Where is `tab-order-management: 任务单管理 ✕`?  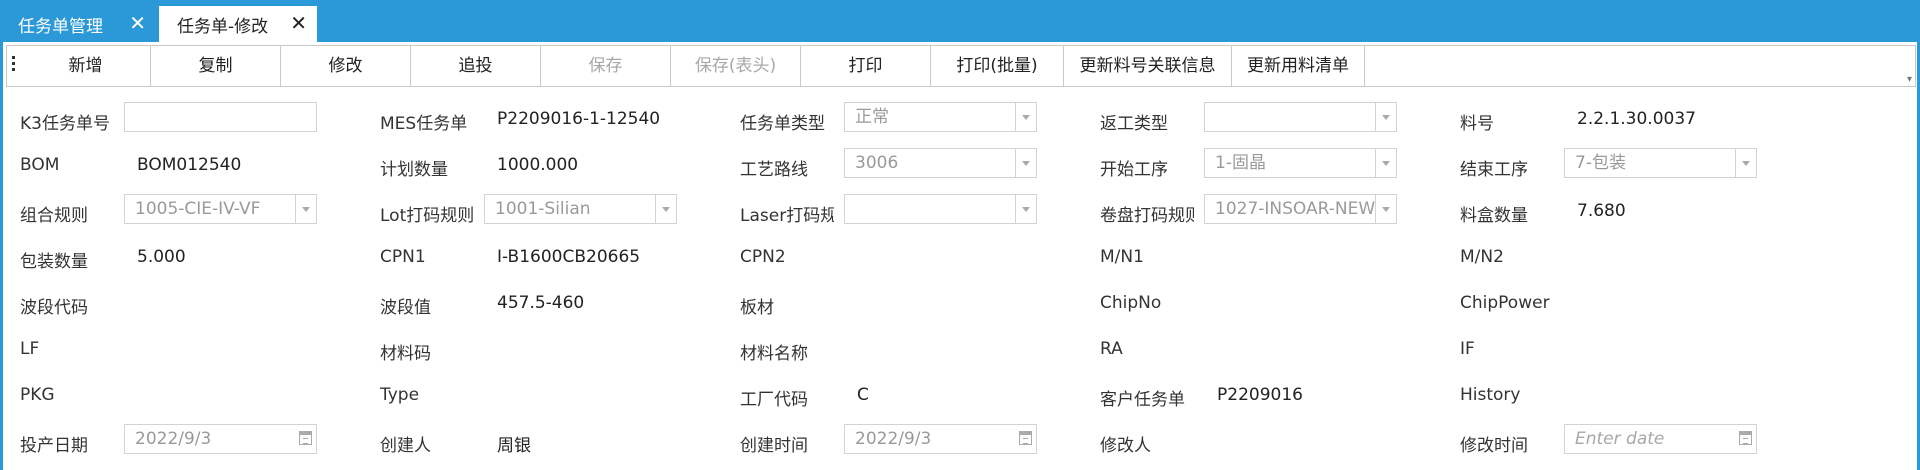
tab-order-management: 任务单管理 ✕ is located at coordinates (78, 24).